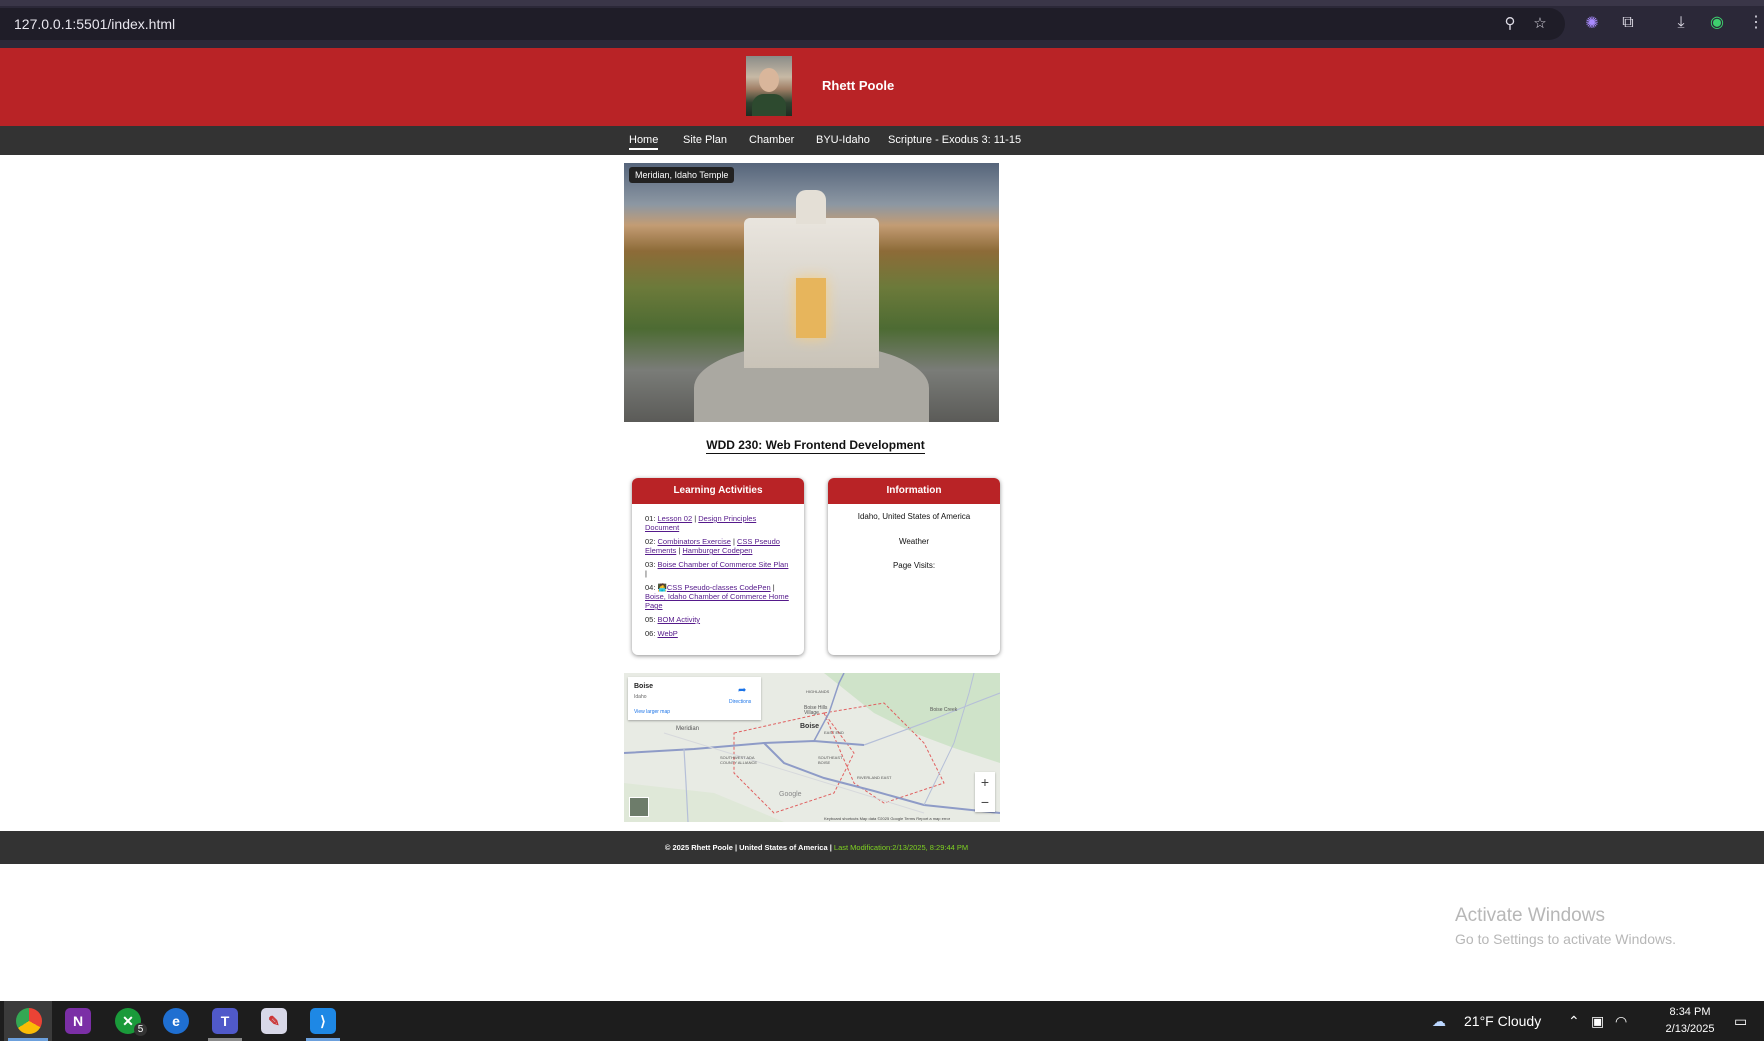  Describe the element at coordinates (78, 1021) in the screenshot. I see `onenote-icon: N` at that location.